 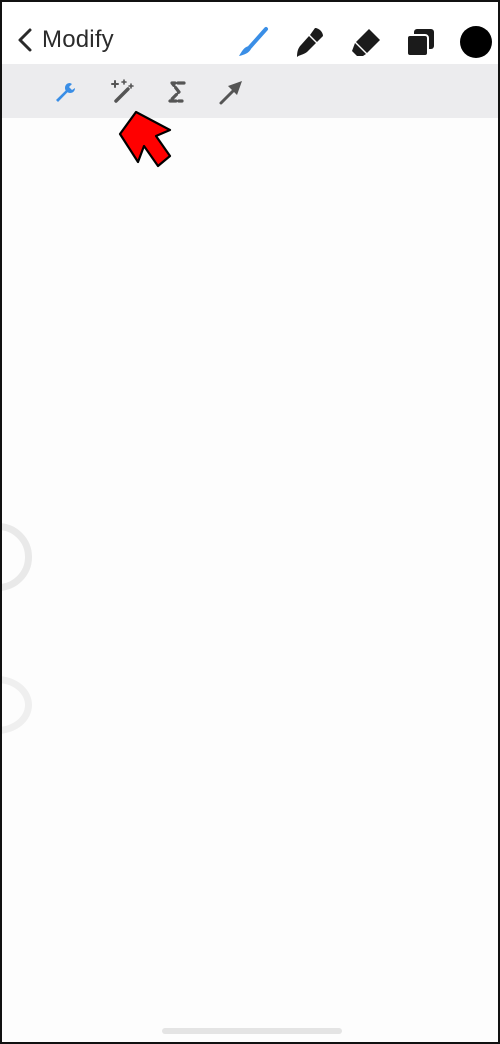 What do you see at coordinates (253, 42) in the screenshot?
I see `brush-icon` at bounding box center [253, 42].